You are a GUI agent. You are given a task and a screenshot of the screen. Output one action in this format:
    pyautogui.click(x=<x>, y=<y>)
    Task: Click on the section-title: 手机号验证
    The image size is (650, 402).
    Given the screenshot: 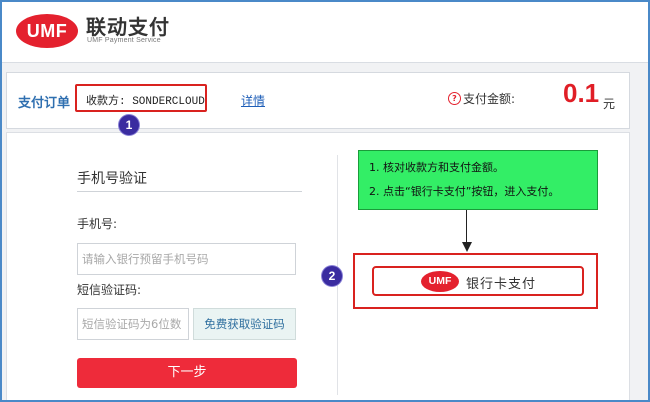 What is the action you would take?
    pyautogui.click(x=112, y=179)
    